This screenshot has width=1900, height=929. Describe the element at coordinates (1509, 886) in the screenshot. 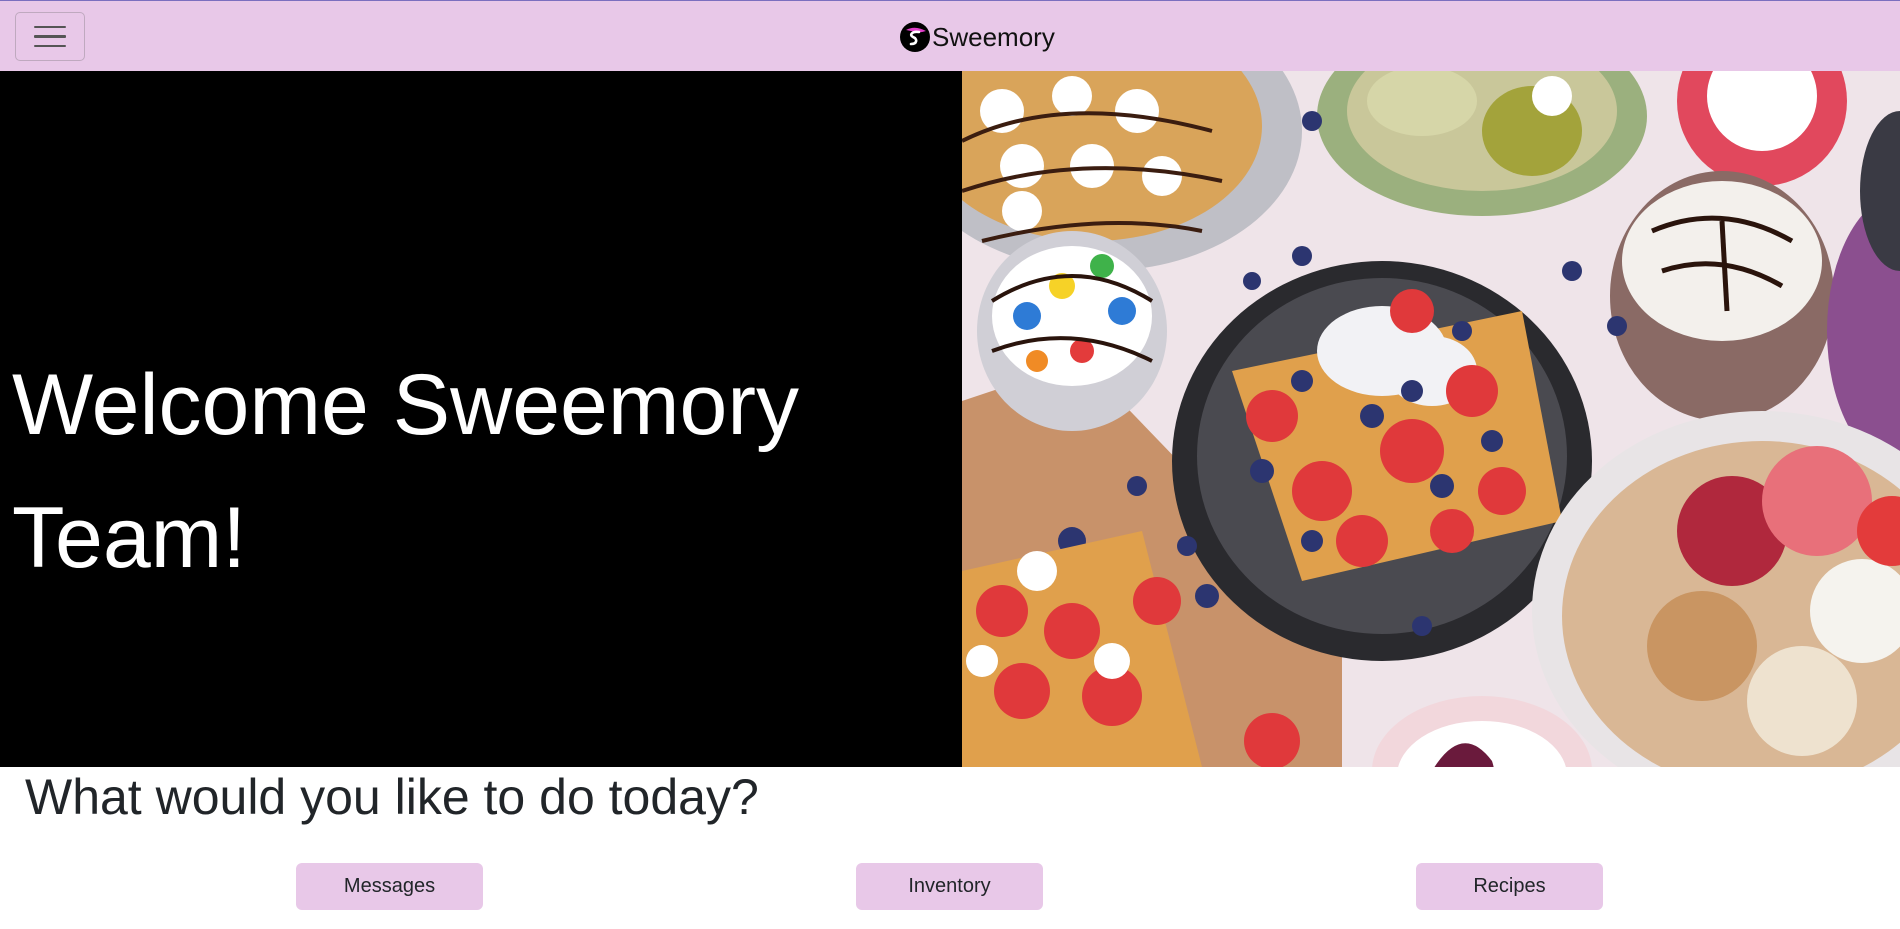

I see `recipes-button: Recipes` at that location.